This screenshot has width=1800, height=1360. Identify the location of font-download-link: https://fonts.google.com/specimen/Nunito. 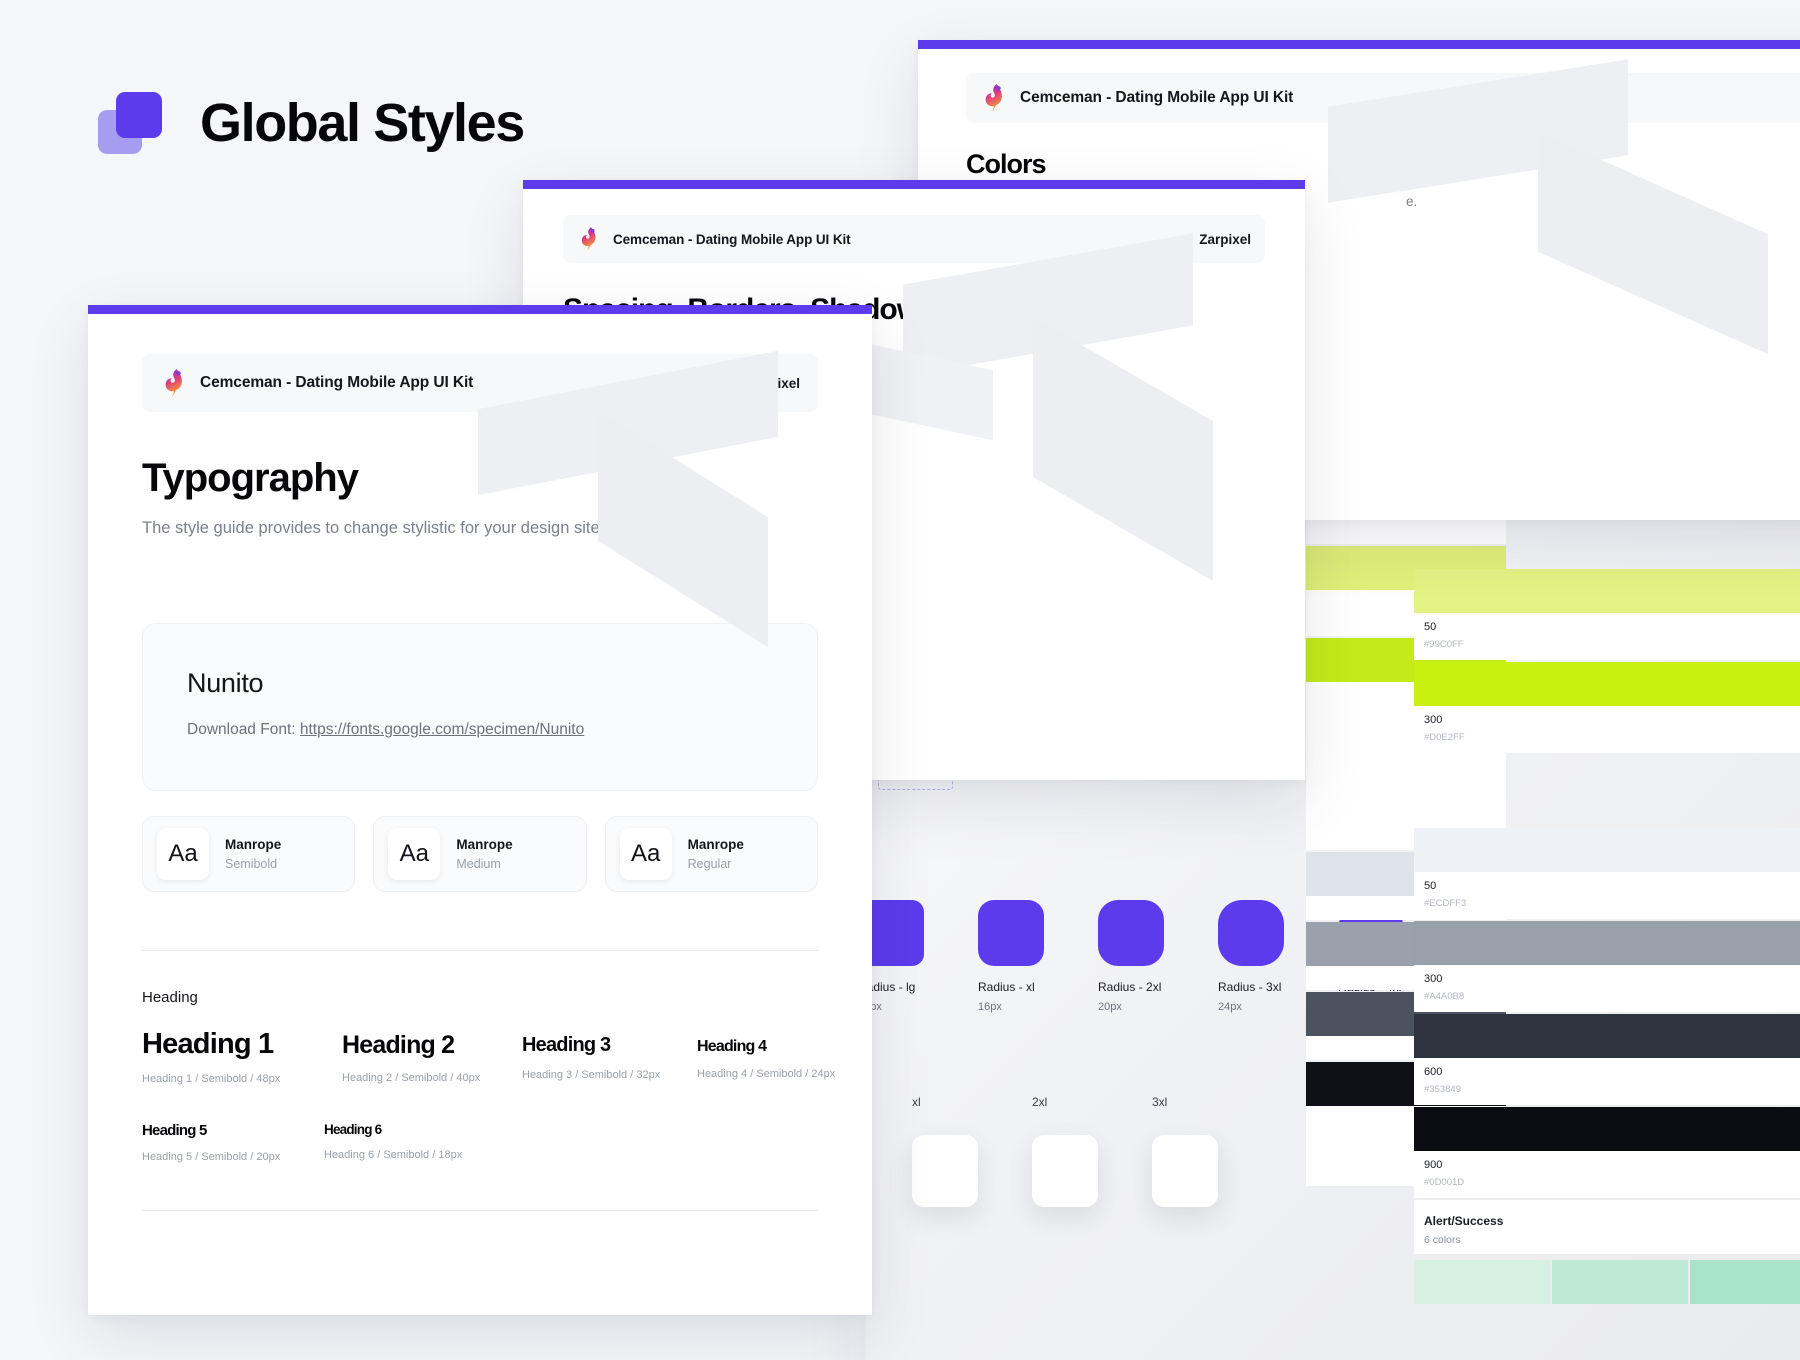
(442, 729).